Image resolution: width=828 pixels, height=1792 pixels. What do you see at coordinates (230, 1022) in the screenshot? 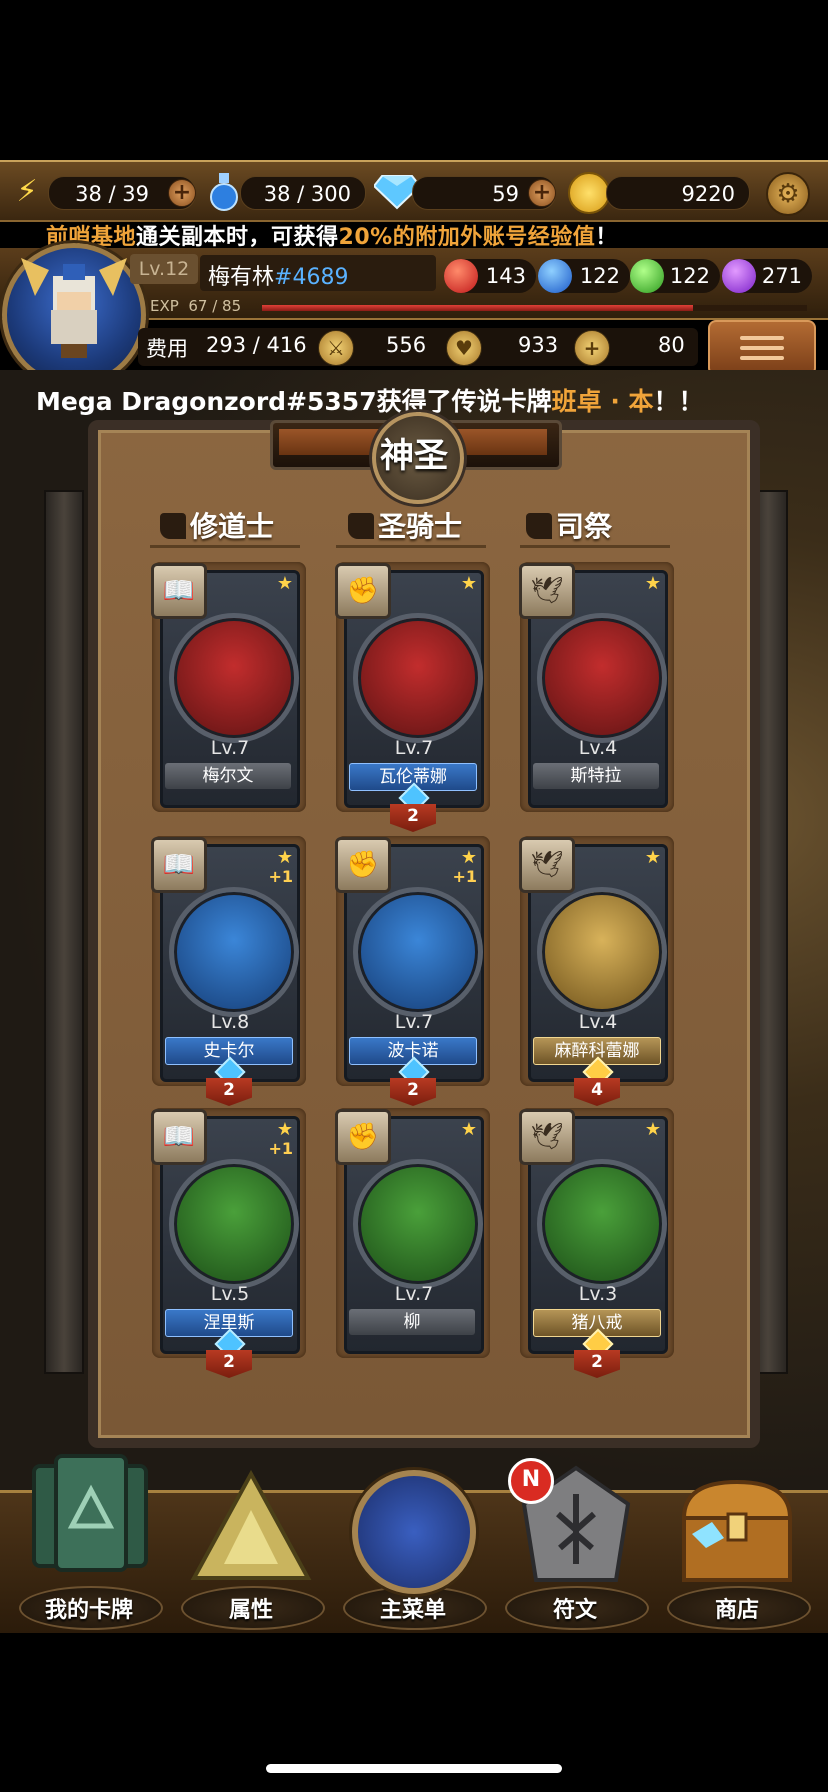
I see `card-level: Lv.8` at bounding box center [230, 1022].